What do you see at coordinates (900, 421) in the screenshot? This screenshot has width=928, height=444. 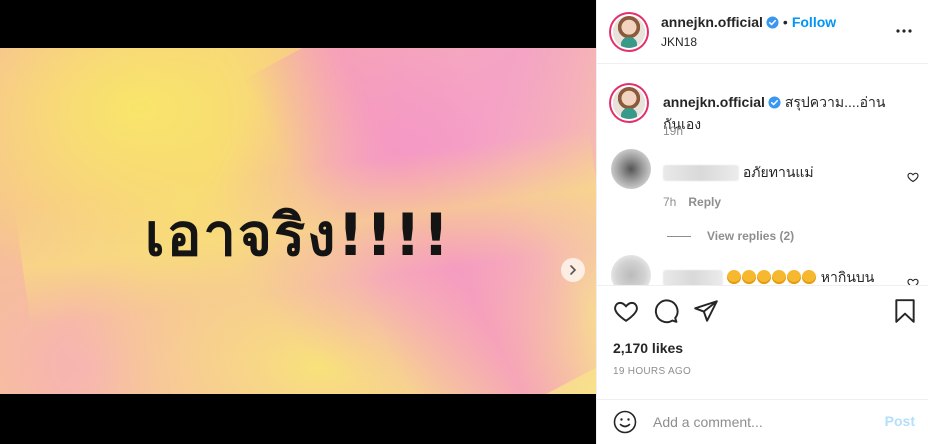 I see `post-button: Post` at bounding box center [900, 421].